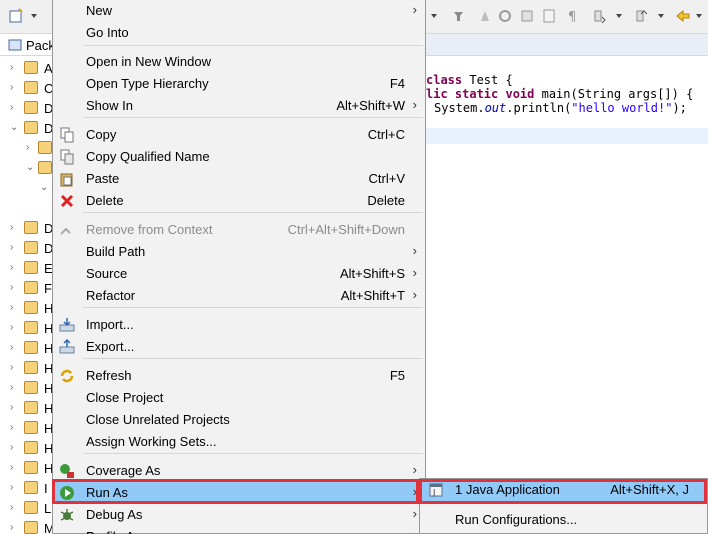 This screenshot has width=708, height=534. I want to click on next-annotation-dropdown, so click(619, 16).